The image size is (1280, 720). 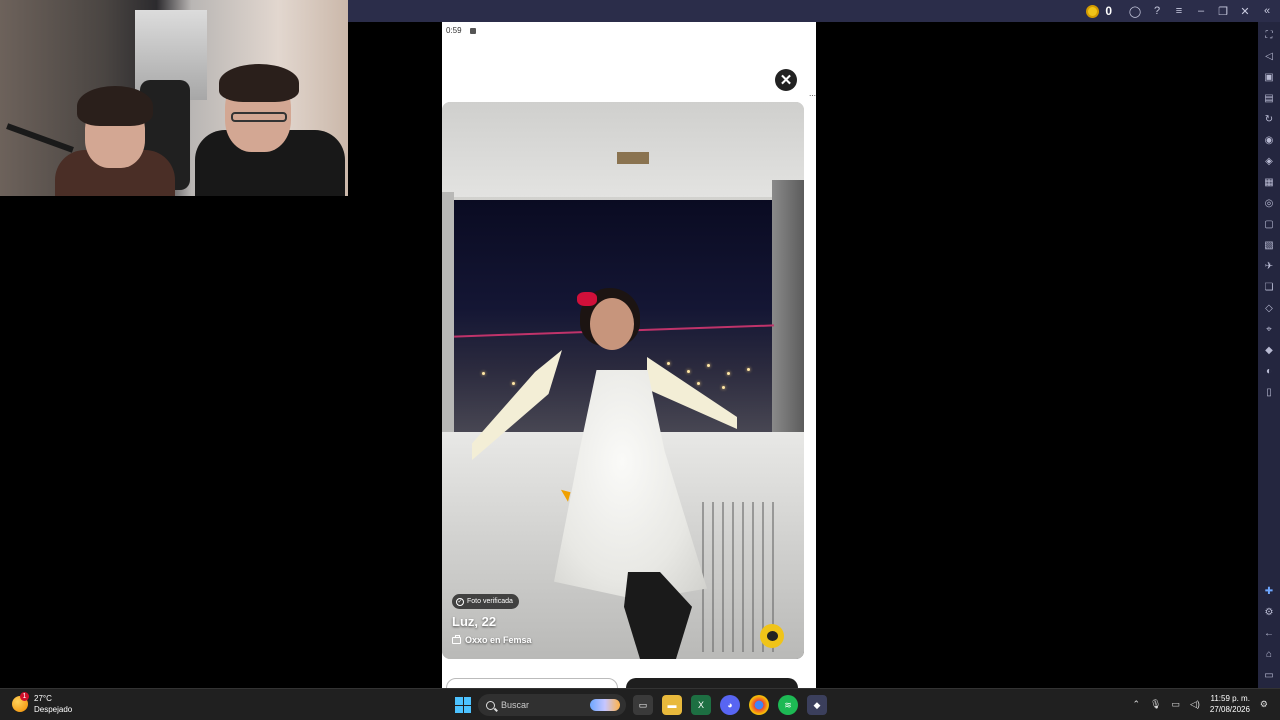 What do you see at coordinates (1269, 371) in the screenshot?
I see `eco-icon: ◐` at bounding box center [1269, 371].